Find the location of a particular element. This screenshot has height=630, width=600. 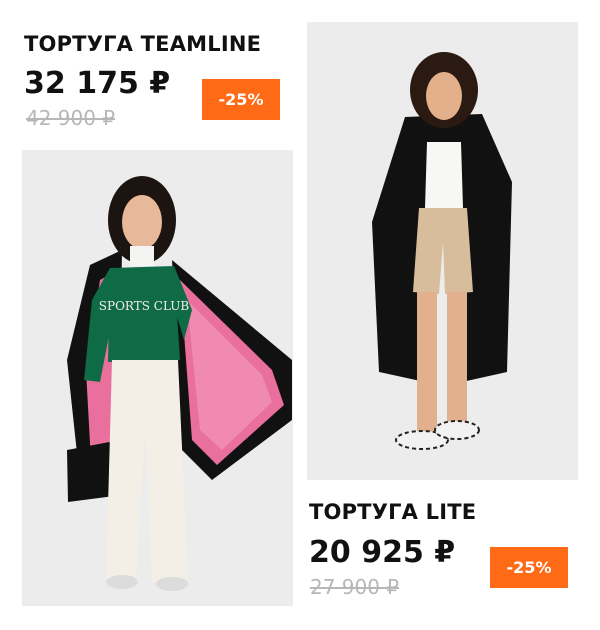

product-title: ТОРТУГА TEAMLINE is located at coordinates (142, 44).